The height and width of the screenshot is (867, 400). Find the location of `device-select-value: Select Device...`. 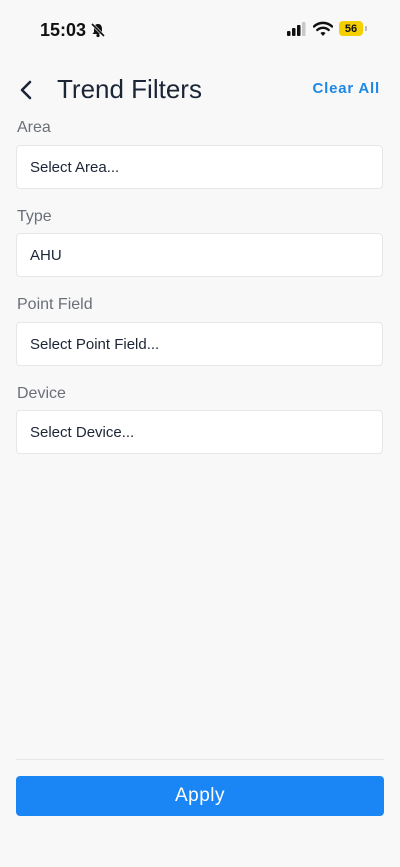

device-select-value: Select Device... is located at coordinates (82, 432).